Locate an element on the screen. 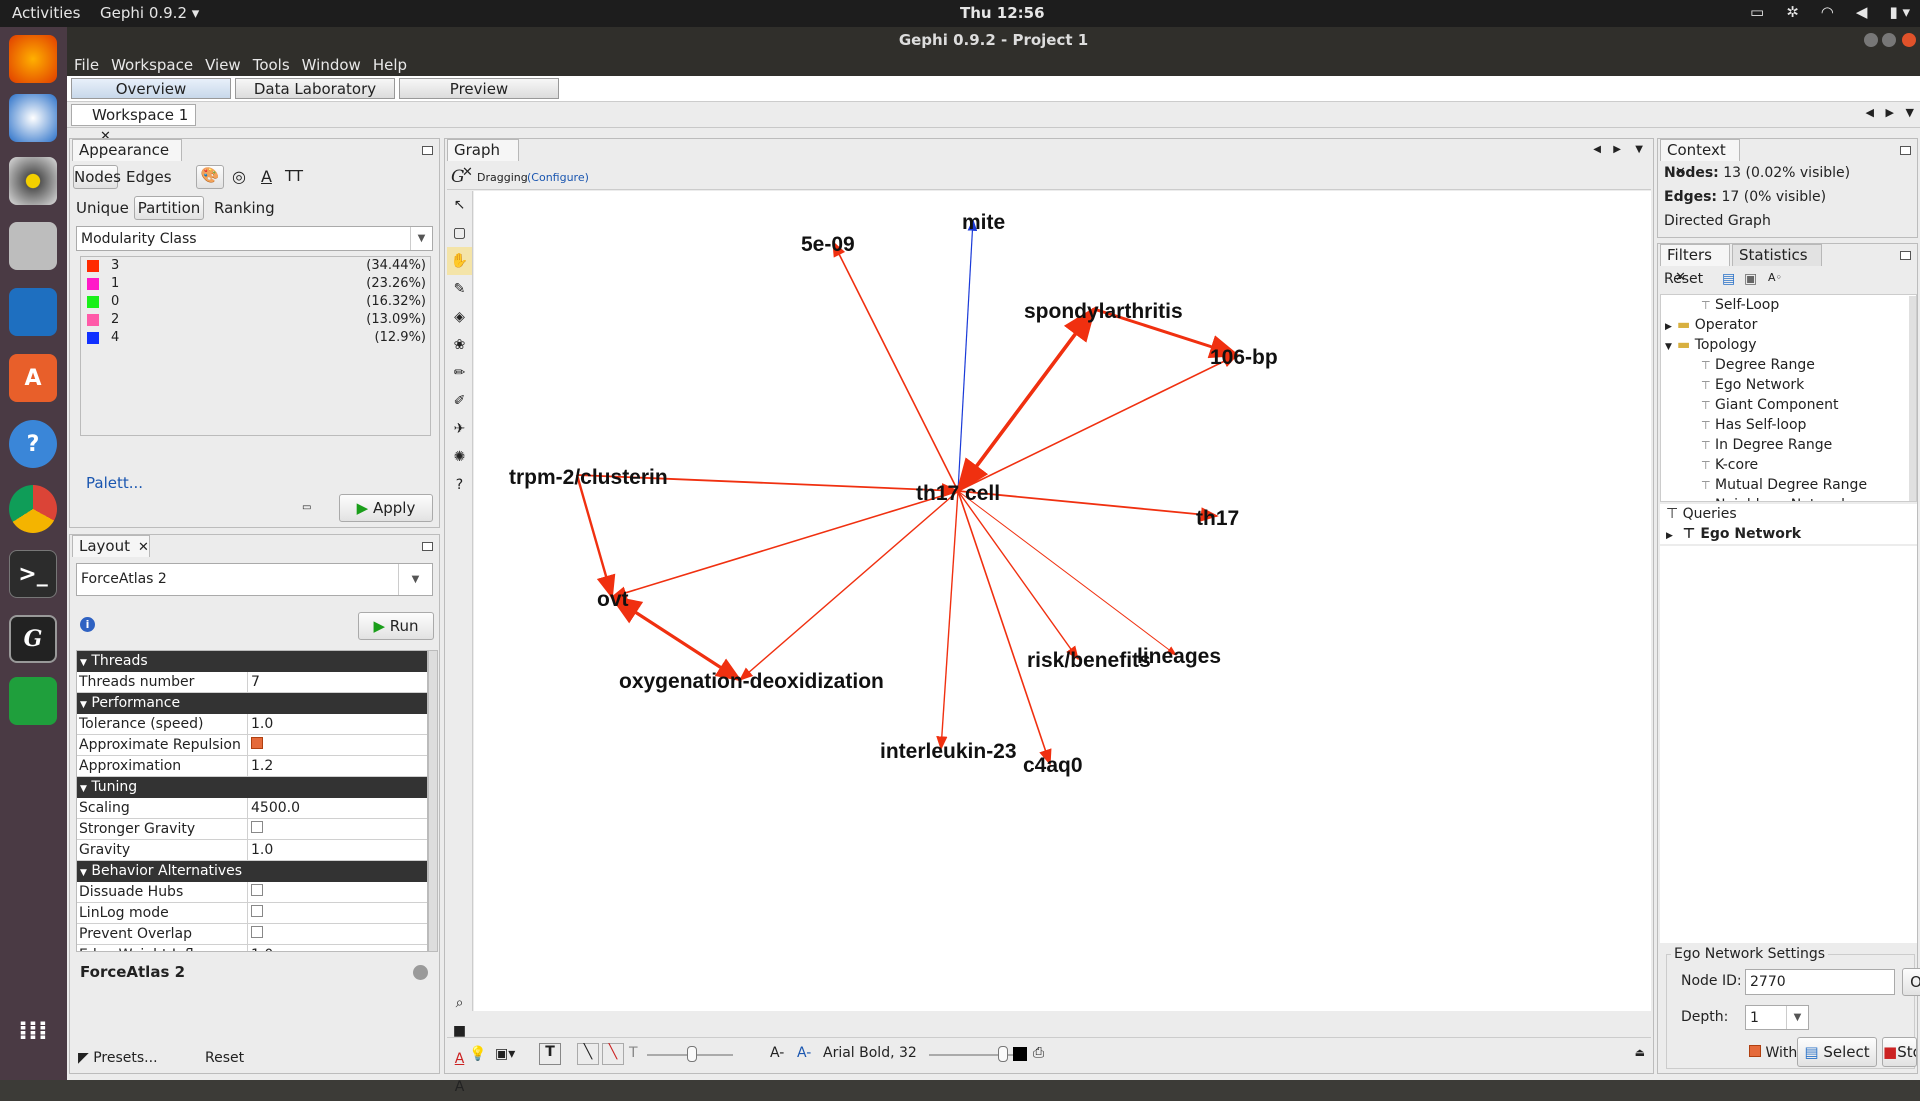  pointer-tool-icon: ↖ is located at coordinates (459, 205).